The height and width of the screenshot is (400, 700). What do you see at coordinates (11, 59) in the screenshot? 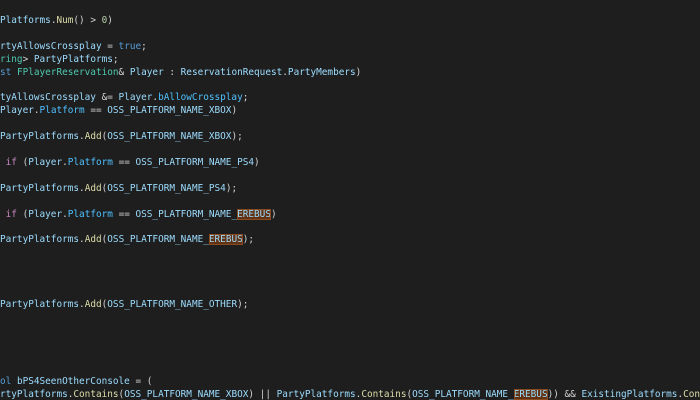
I see `code-token: ring` at bounding box center [11, 59].